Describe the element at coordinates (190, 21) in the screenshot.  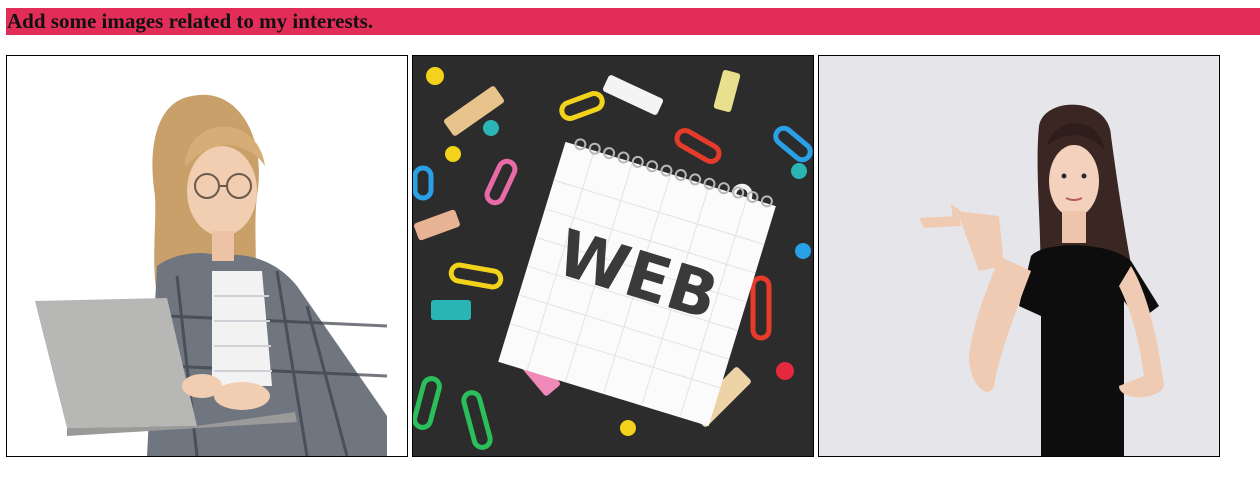
I see `page-title: Add some images related to my interests.` at that location.